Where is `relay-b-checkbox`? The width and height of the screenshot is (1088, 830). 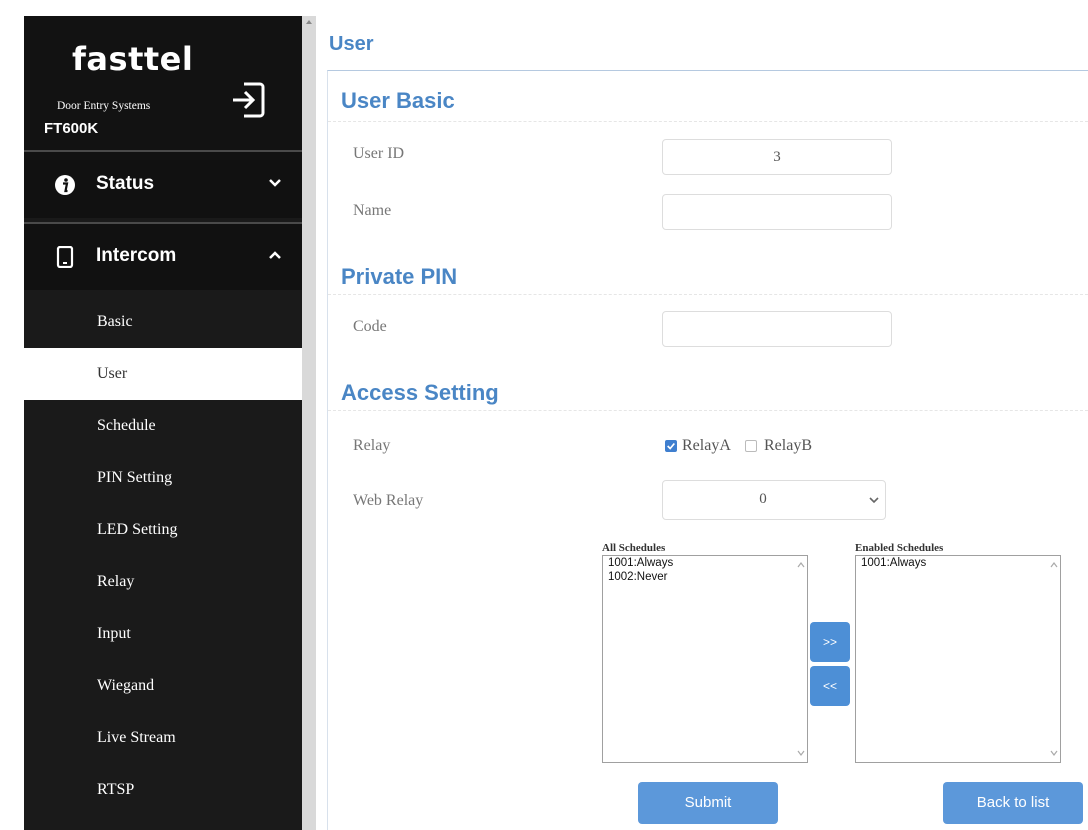 relay-b-checkbox is located at coordinates (751, 446).